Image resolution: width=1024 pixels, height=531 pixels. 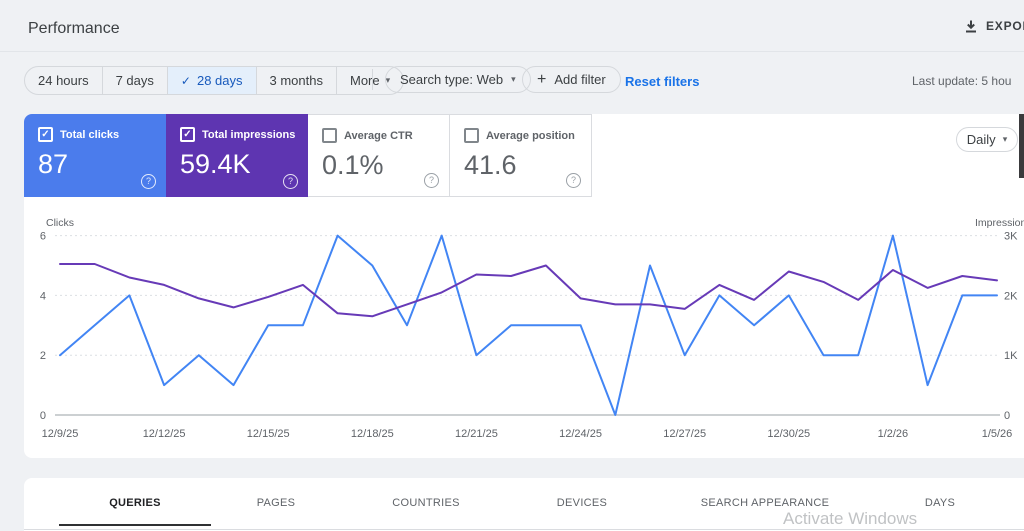 What do you see at coordinates (372, 79) in the screenshot?
I see `filter-divider` at bounding box center [372, 79].